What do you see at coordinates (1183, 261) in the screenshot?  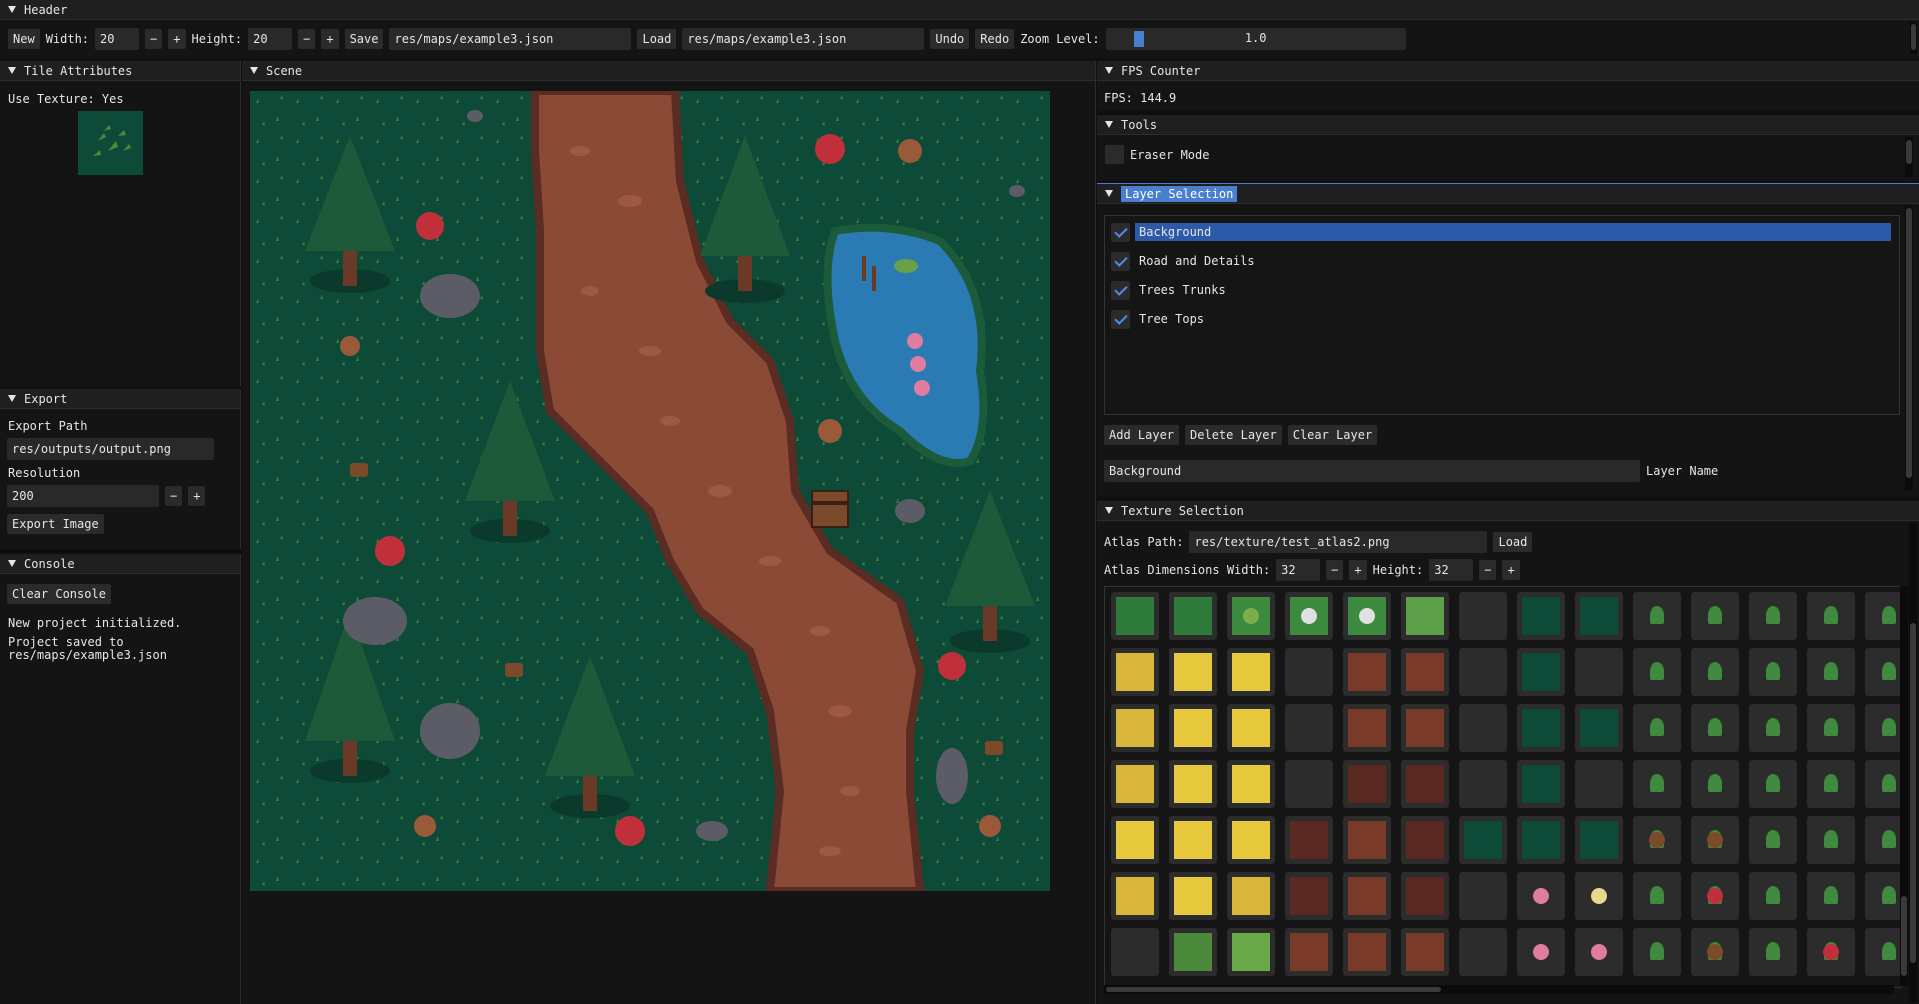 I see `layer-item-road-and-details: Road and Details` at bounding box center [1183, 261].